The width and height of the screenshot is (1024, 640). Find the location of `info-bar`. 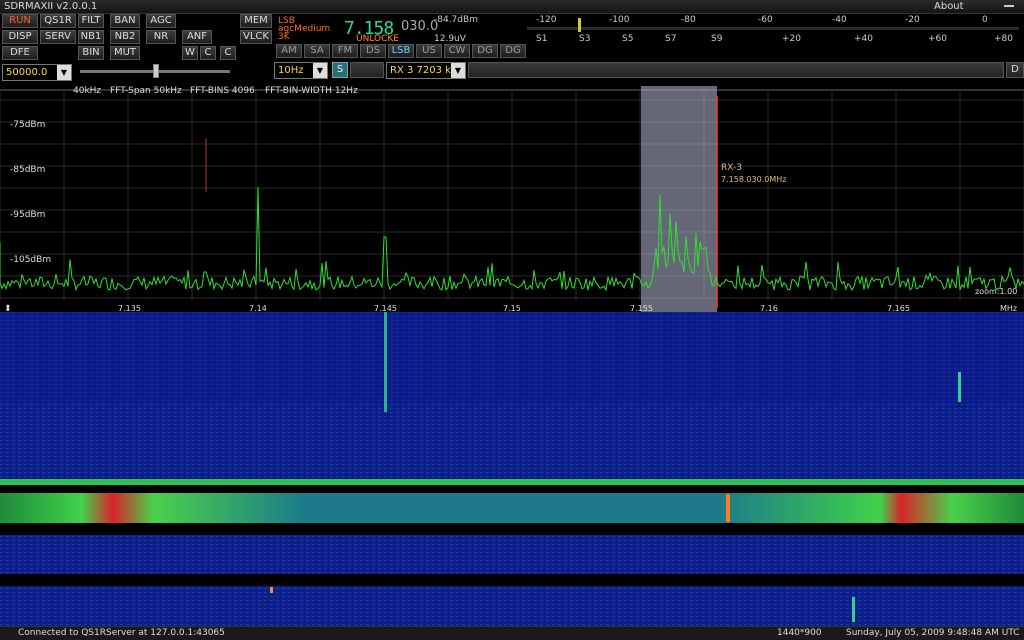

info-bar is located at coordinates (736, 70).